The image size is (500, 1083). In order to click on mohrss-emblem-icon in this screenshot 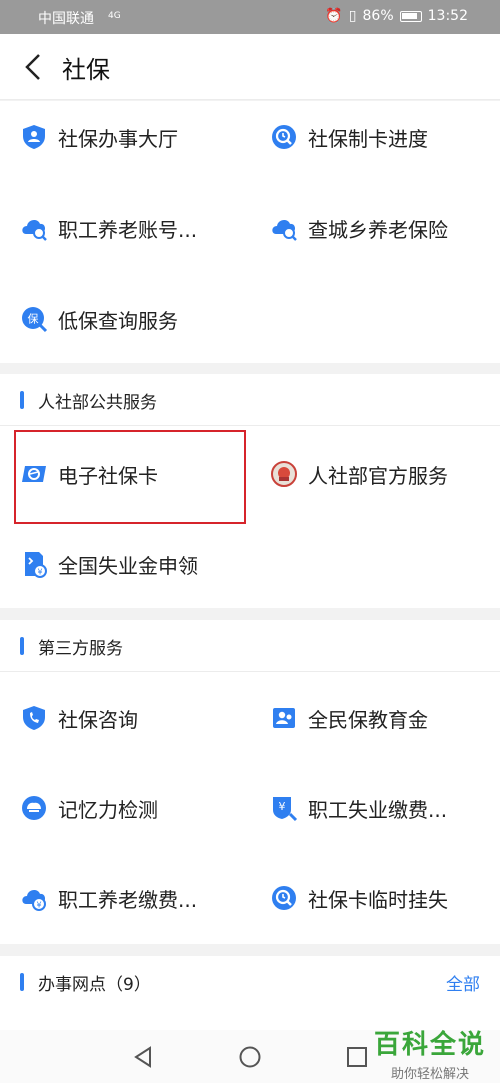, I will do `click(284, 474)`.